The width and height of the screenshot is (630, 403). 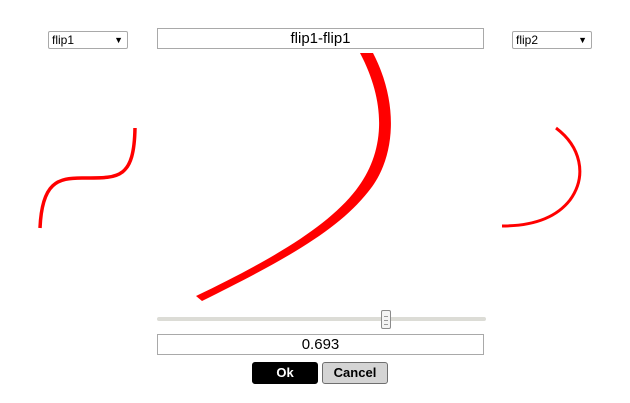 I want to click on interpolation-slider-track, so click(x=321, y=319).